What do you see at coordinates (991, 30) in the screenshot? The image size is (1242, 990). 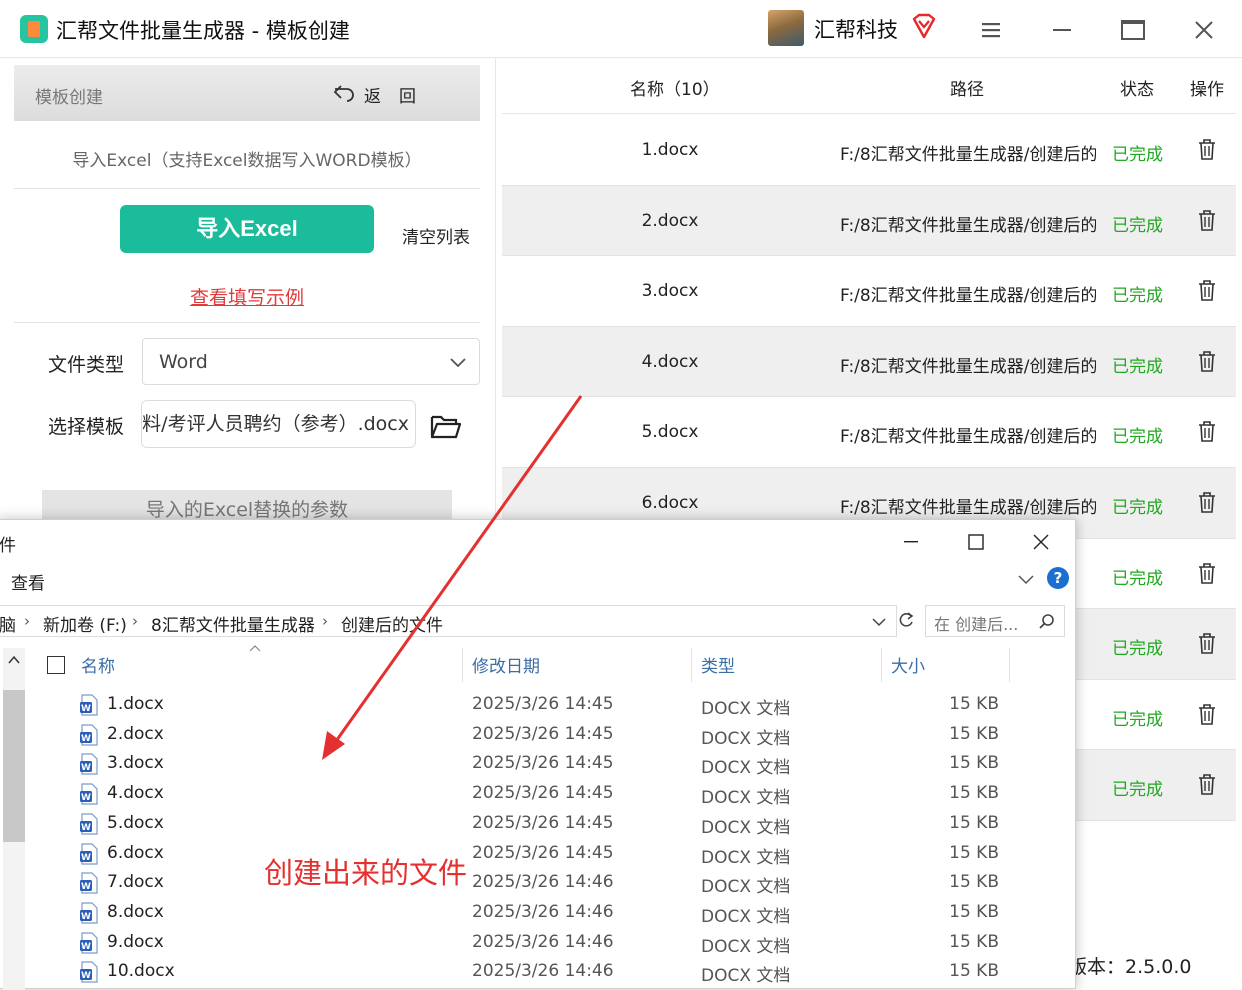 I see `menu-icon` at bounding box center [991, 30].